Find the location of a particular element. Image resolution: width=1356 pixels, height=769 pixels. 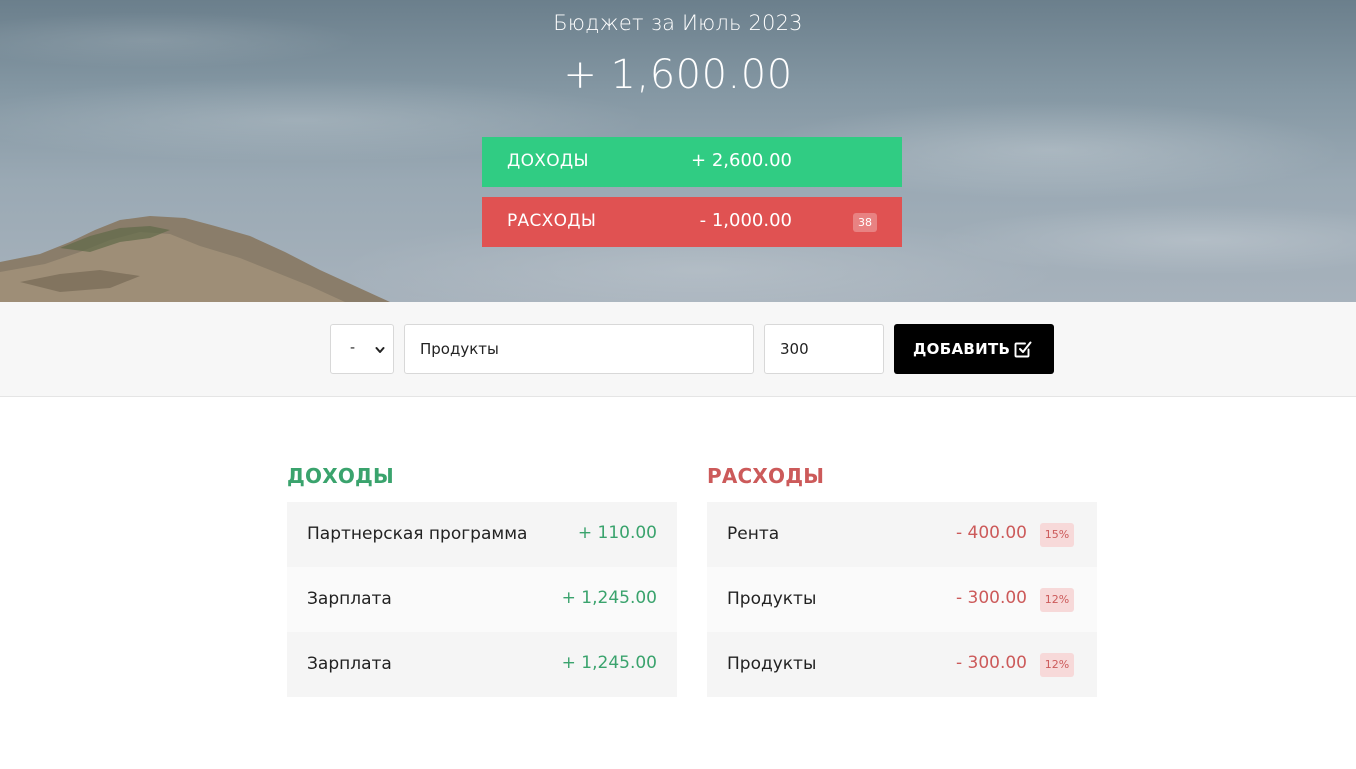

income-list-title: Доходы is located at coordinates (340, 476).